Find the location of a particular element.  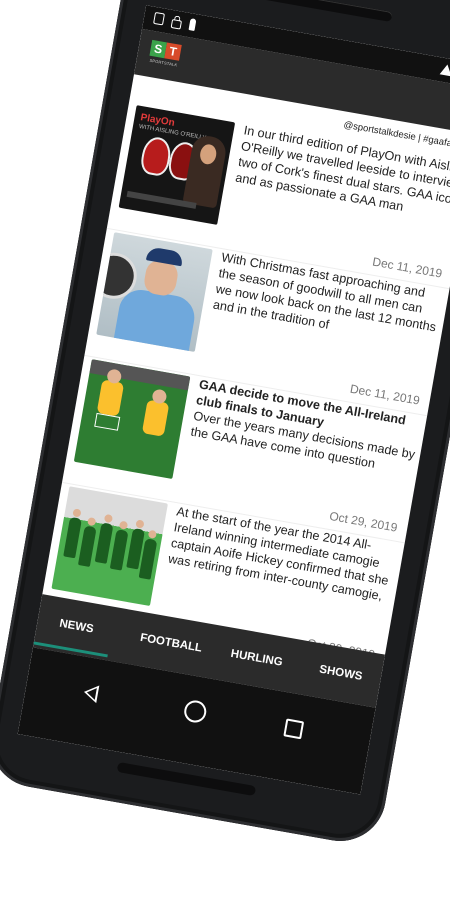

crest-icon is located at coordinates (156, 156).